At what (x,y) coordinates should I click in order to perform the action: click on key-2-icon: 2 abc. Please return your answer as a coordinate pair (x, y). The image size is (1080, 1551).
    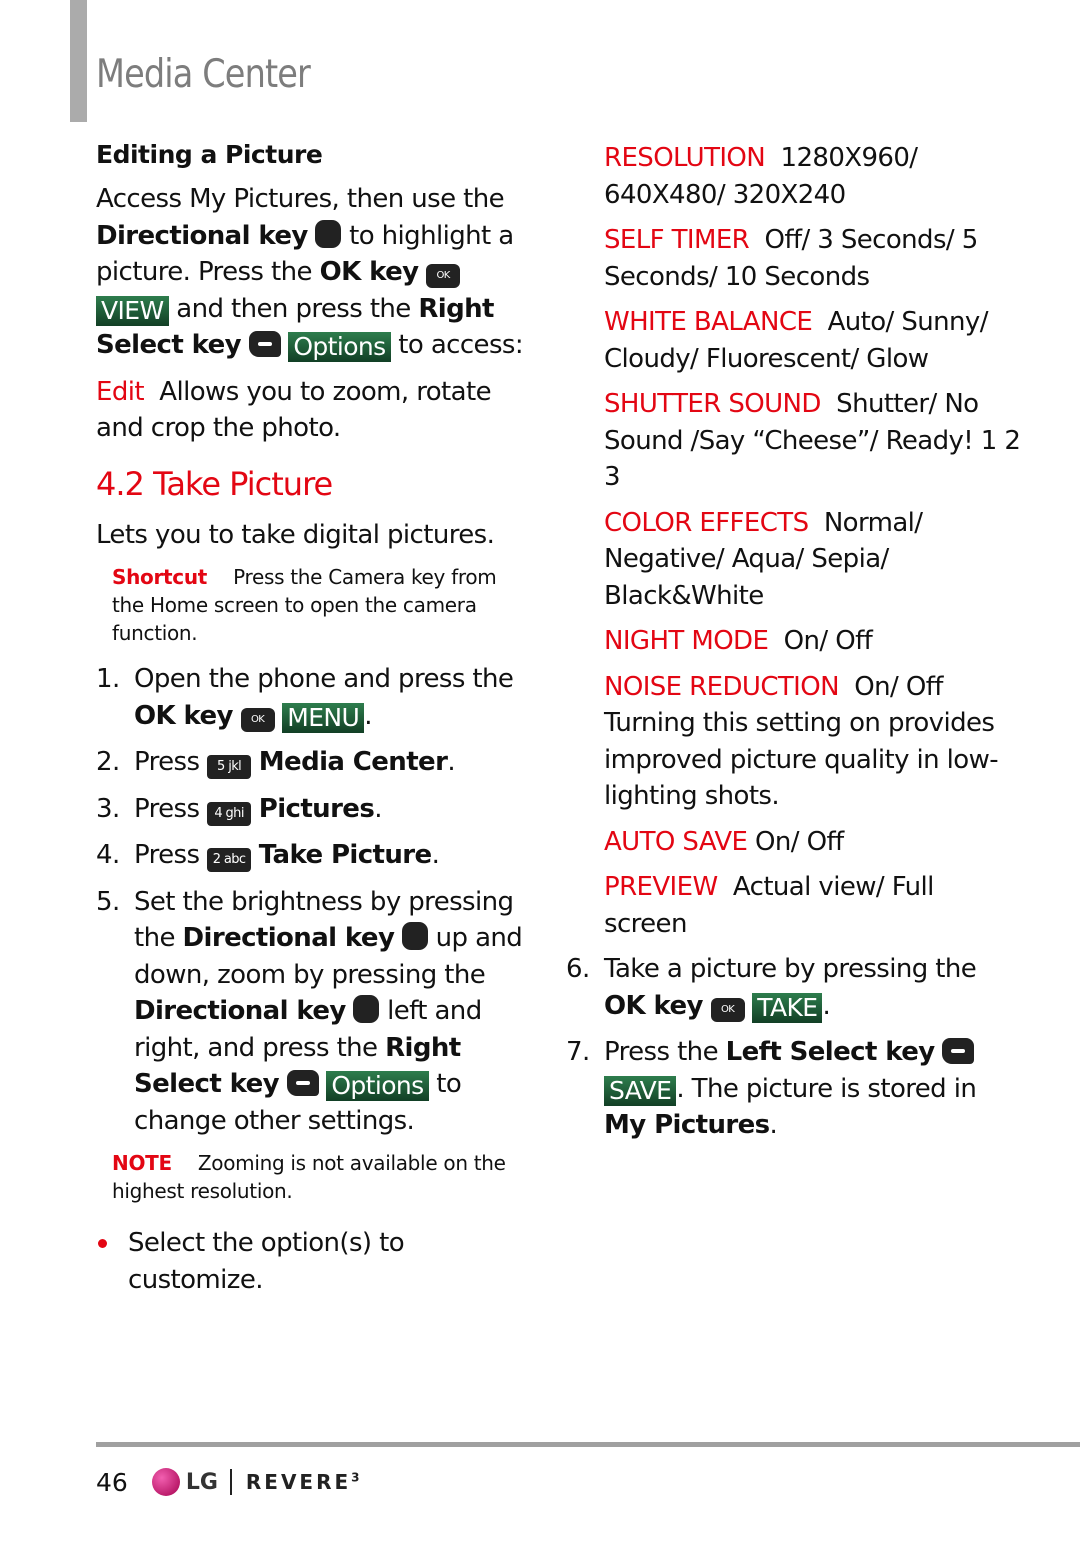
    Looking at the image, I should click on (229, 860).